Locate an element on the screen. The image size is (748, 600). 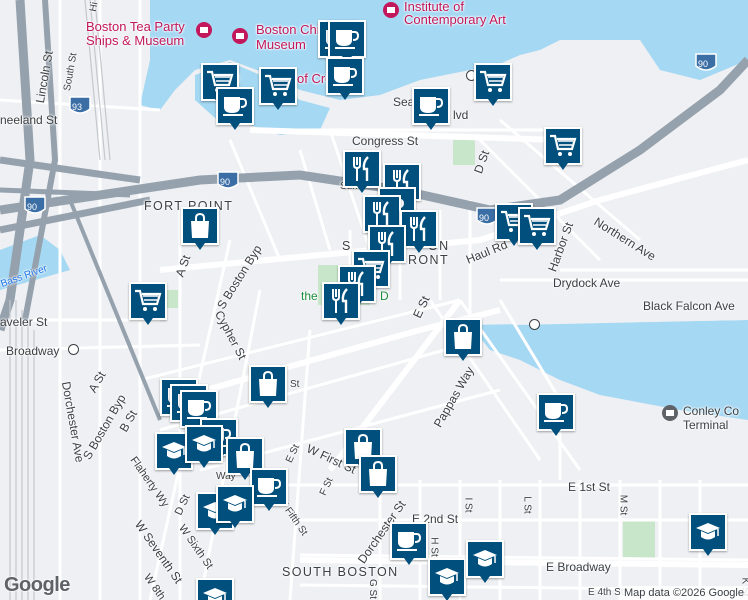
highway-label: 93 is located at coordinates (77, 107).